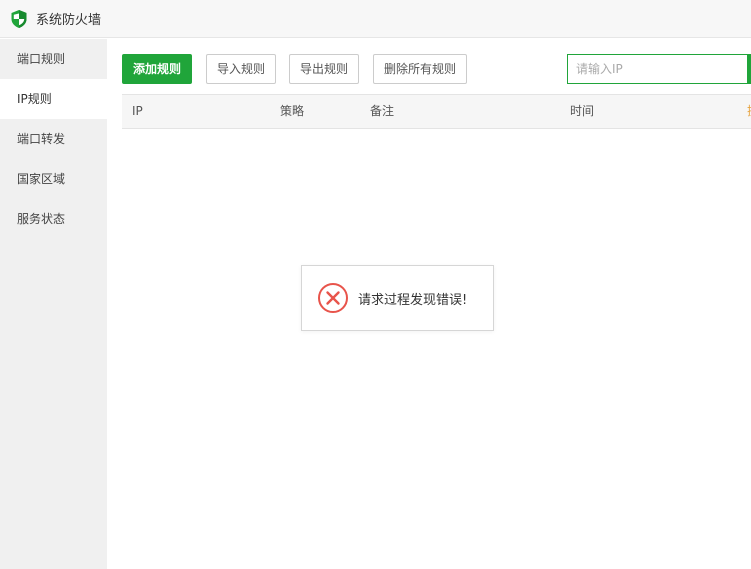  Describe the element at coordinates (69, 20) in the screenshot. I see `window-title: 系统防火墙` at that location.